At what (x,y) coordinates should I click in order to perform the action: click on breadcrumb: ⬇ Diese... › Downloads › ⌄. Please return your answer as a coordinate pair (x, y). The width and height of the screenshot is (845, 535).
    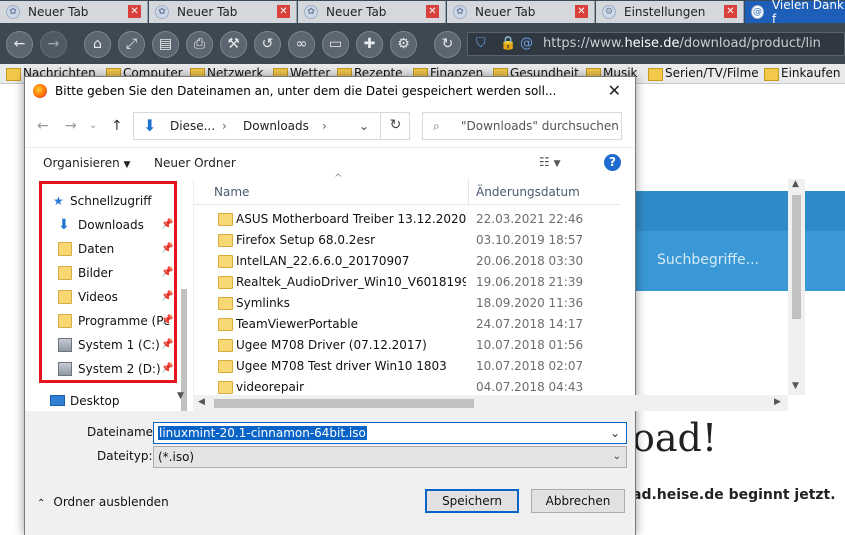
    Looking at the image, I should click on (271, 126).